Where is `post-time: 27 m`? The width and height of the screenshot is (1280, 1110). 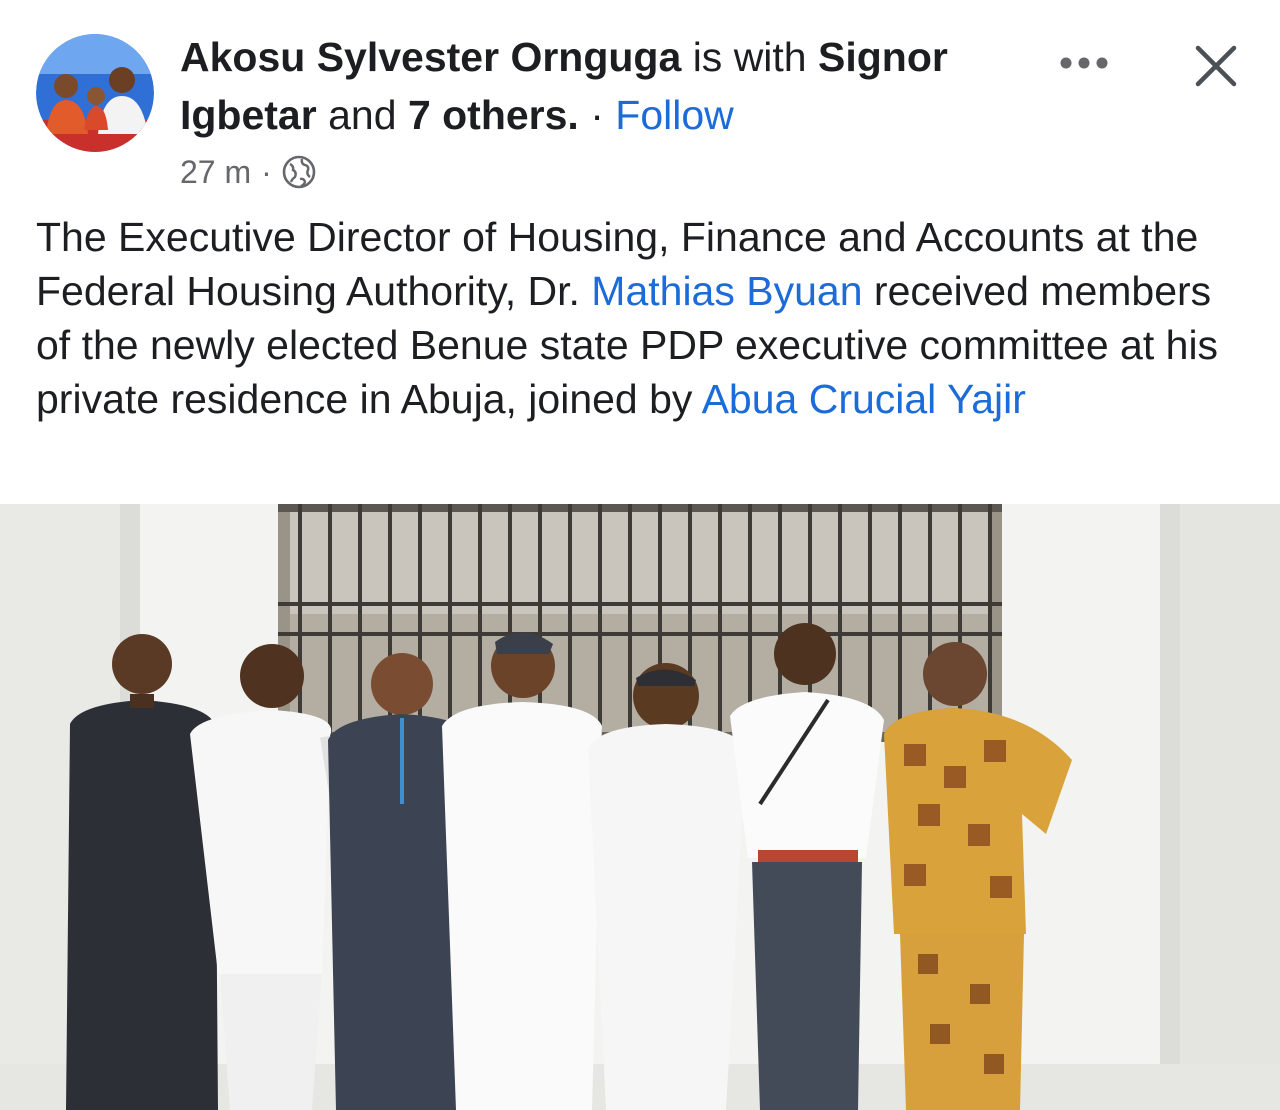 post-time: 27 m is located at coordinates (215, 172).